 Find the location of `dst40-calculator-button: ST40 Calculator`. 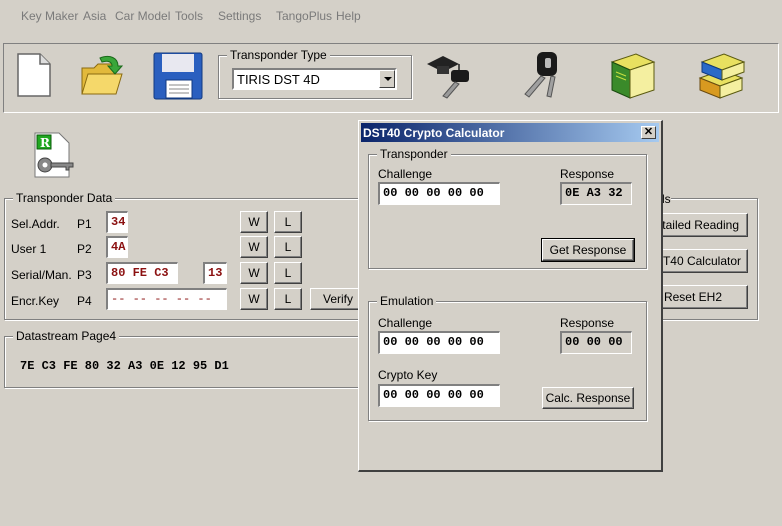

dst40-calculator-button: ST40 Calculator is located at coordinates (699, 261).